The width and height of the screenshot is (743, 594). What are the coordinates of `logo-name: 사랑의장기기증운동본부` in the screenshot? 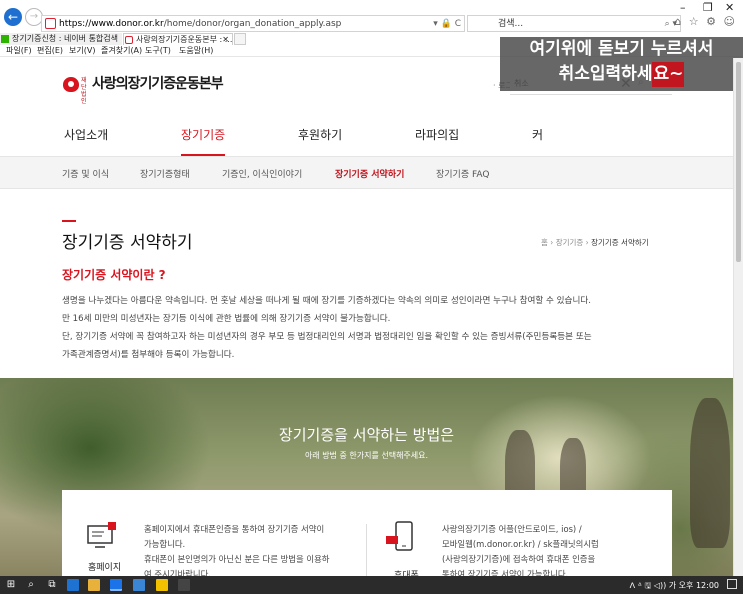 It's located at (158, 84).